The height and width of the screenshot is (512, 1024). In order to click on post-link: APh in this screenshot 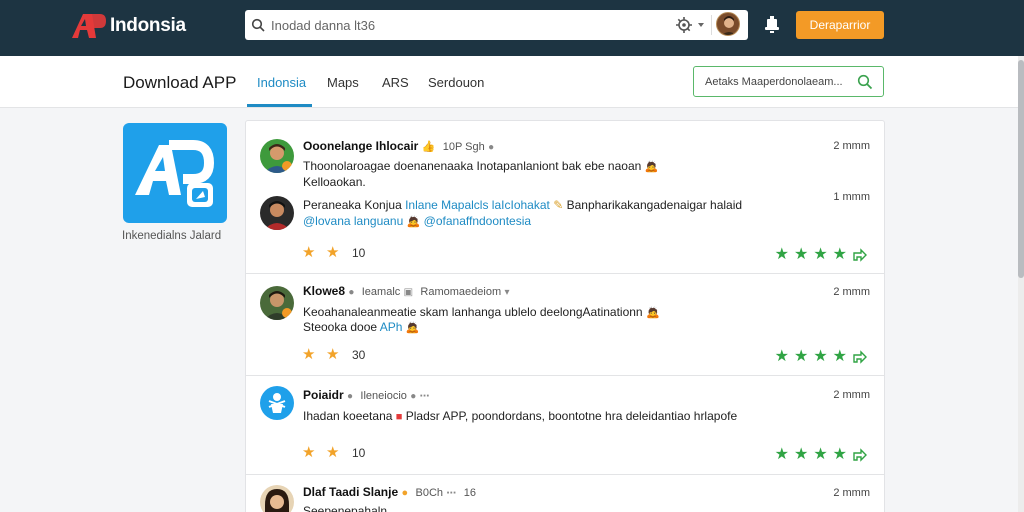, I will do `click(391, 327)`.